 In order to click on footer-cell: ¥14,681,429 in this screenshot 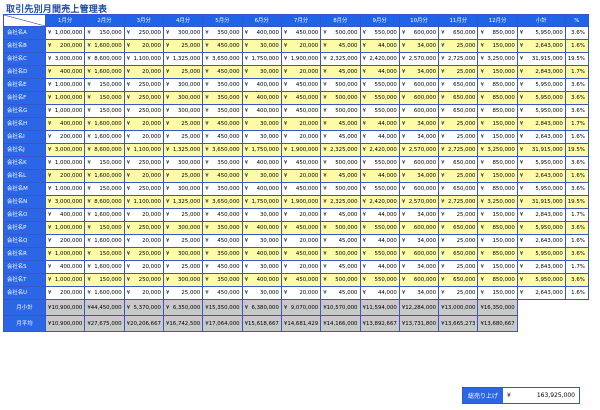, I will do `click(301, 323)`.